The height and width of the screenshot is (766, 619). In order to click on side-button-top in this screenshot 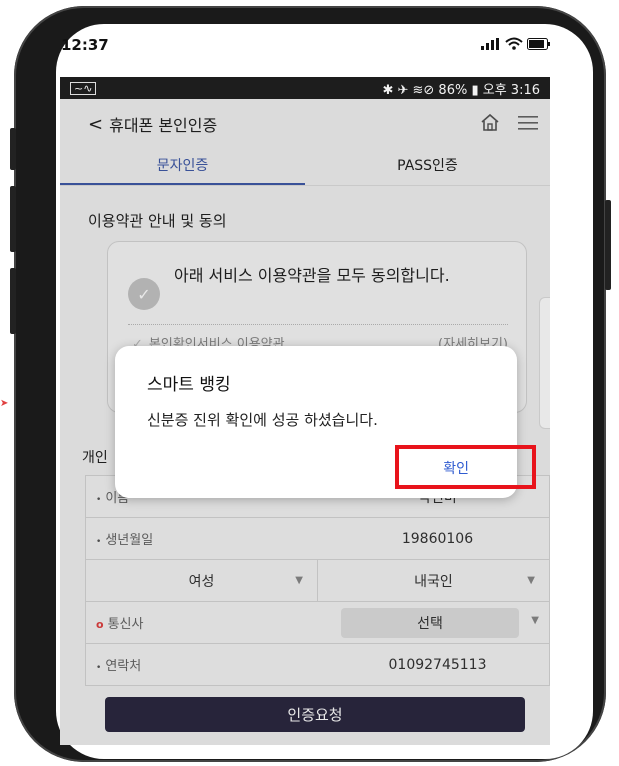, I will do `click(13, 149)`.